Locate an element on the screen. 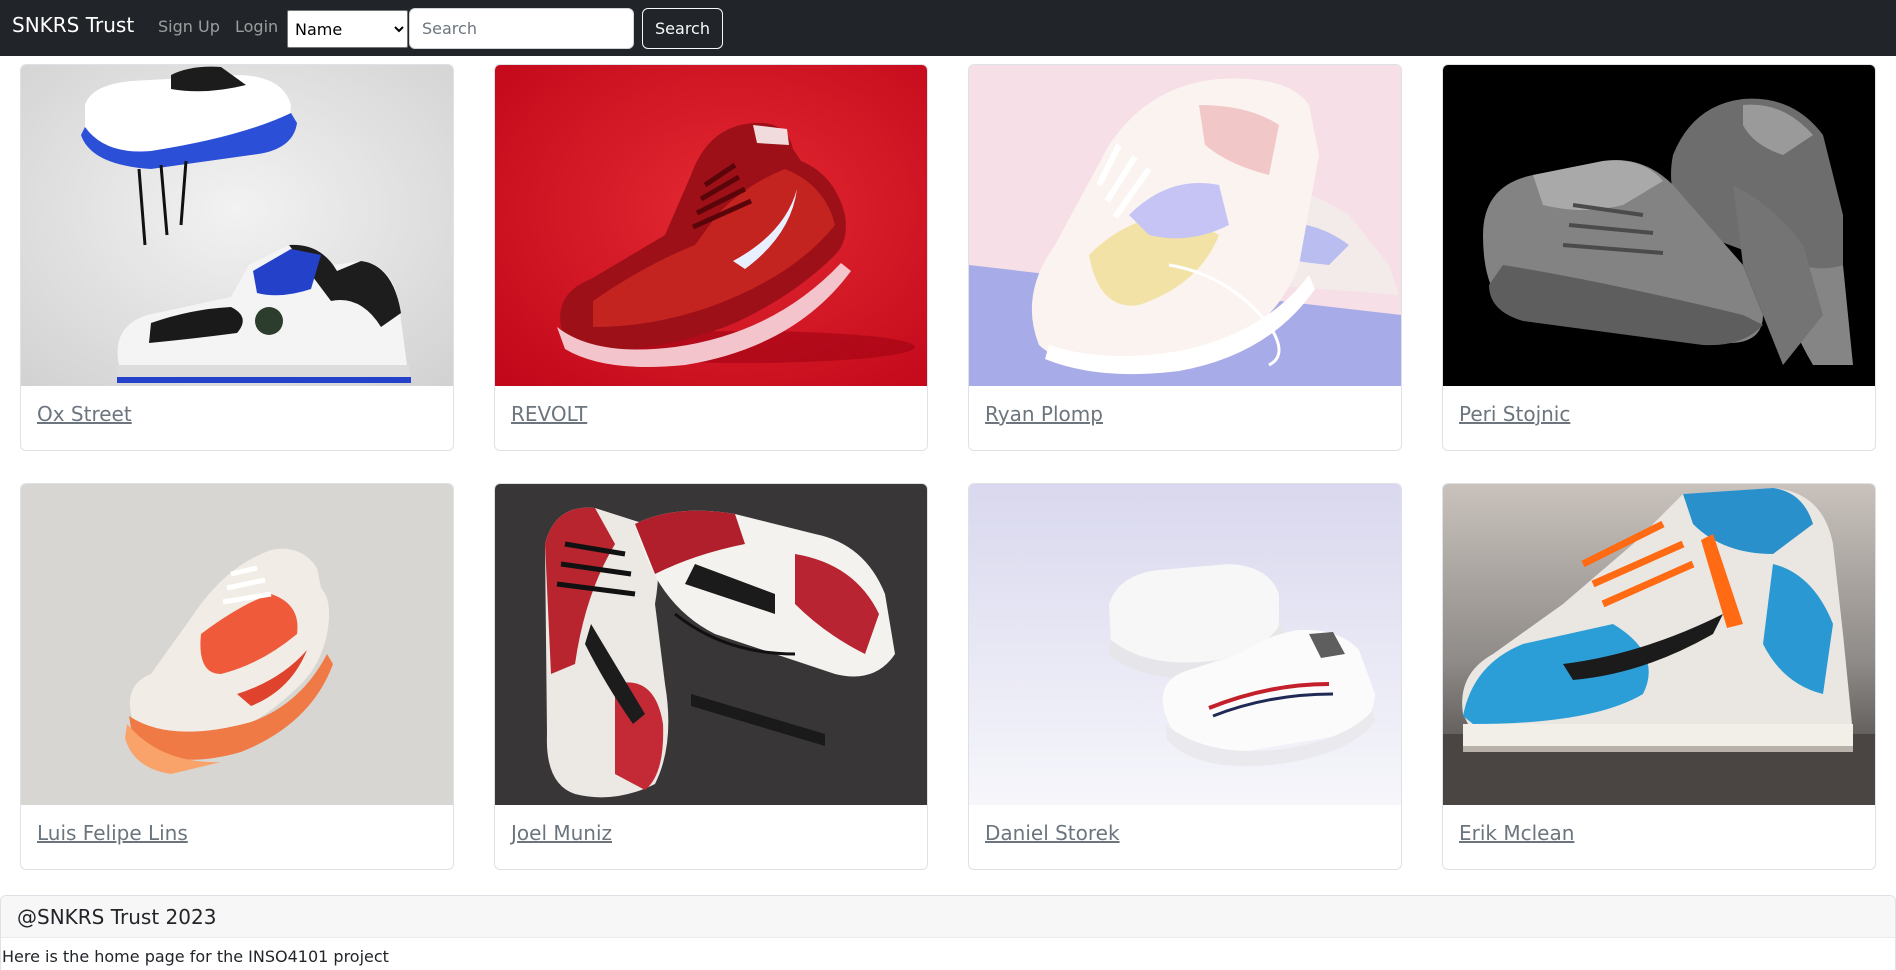 The width and height of the screenshot is (1896, 970). card-image-revolt is located at coordinates (711, 225).